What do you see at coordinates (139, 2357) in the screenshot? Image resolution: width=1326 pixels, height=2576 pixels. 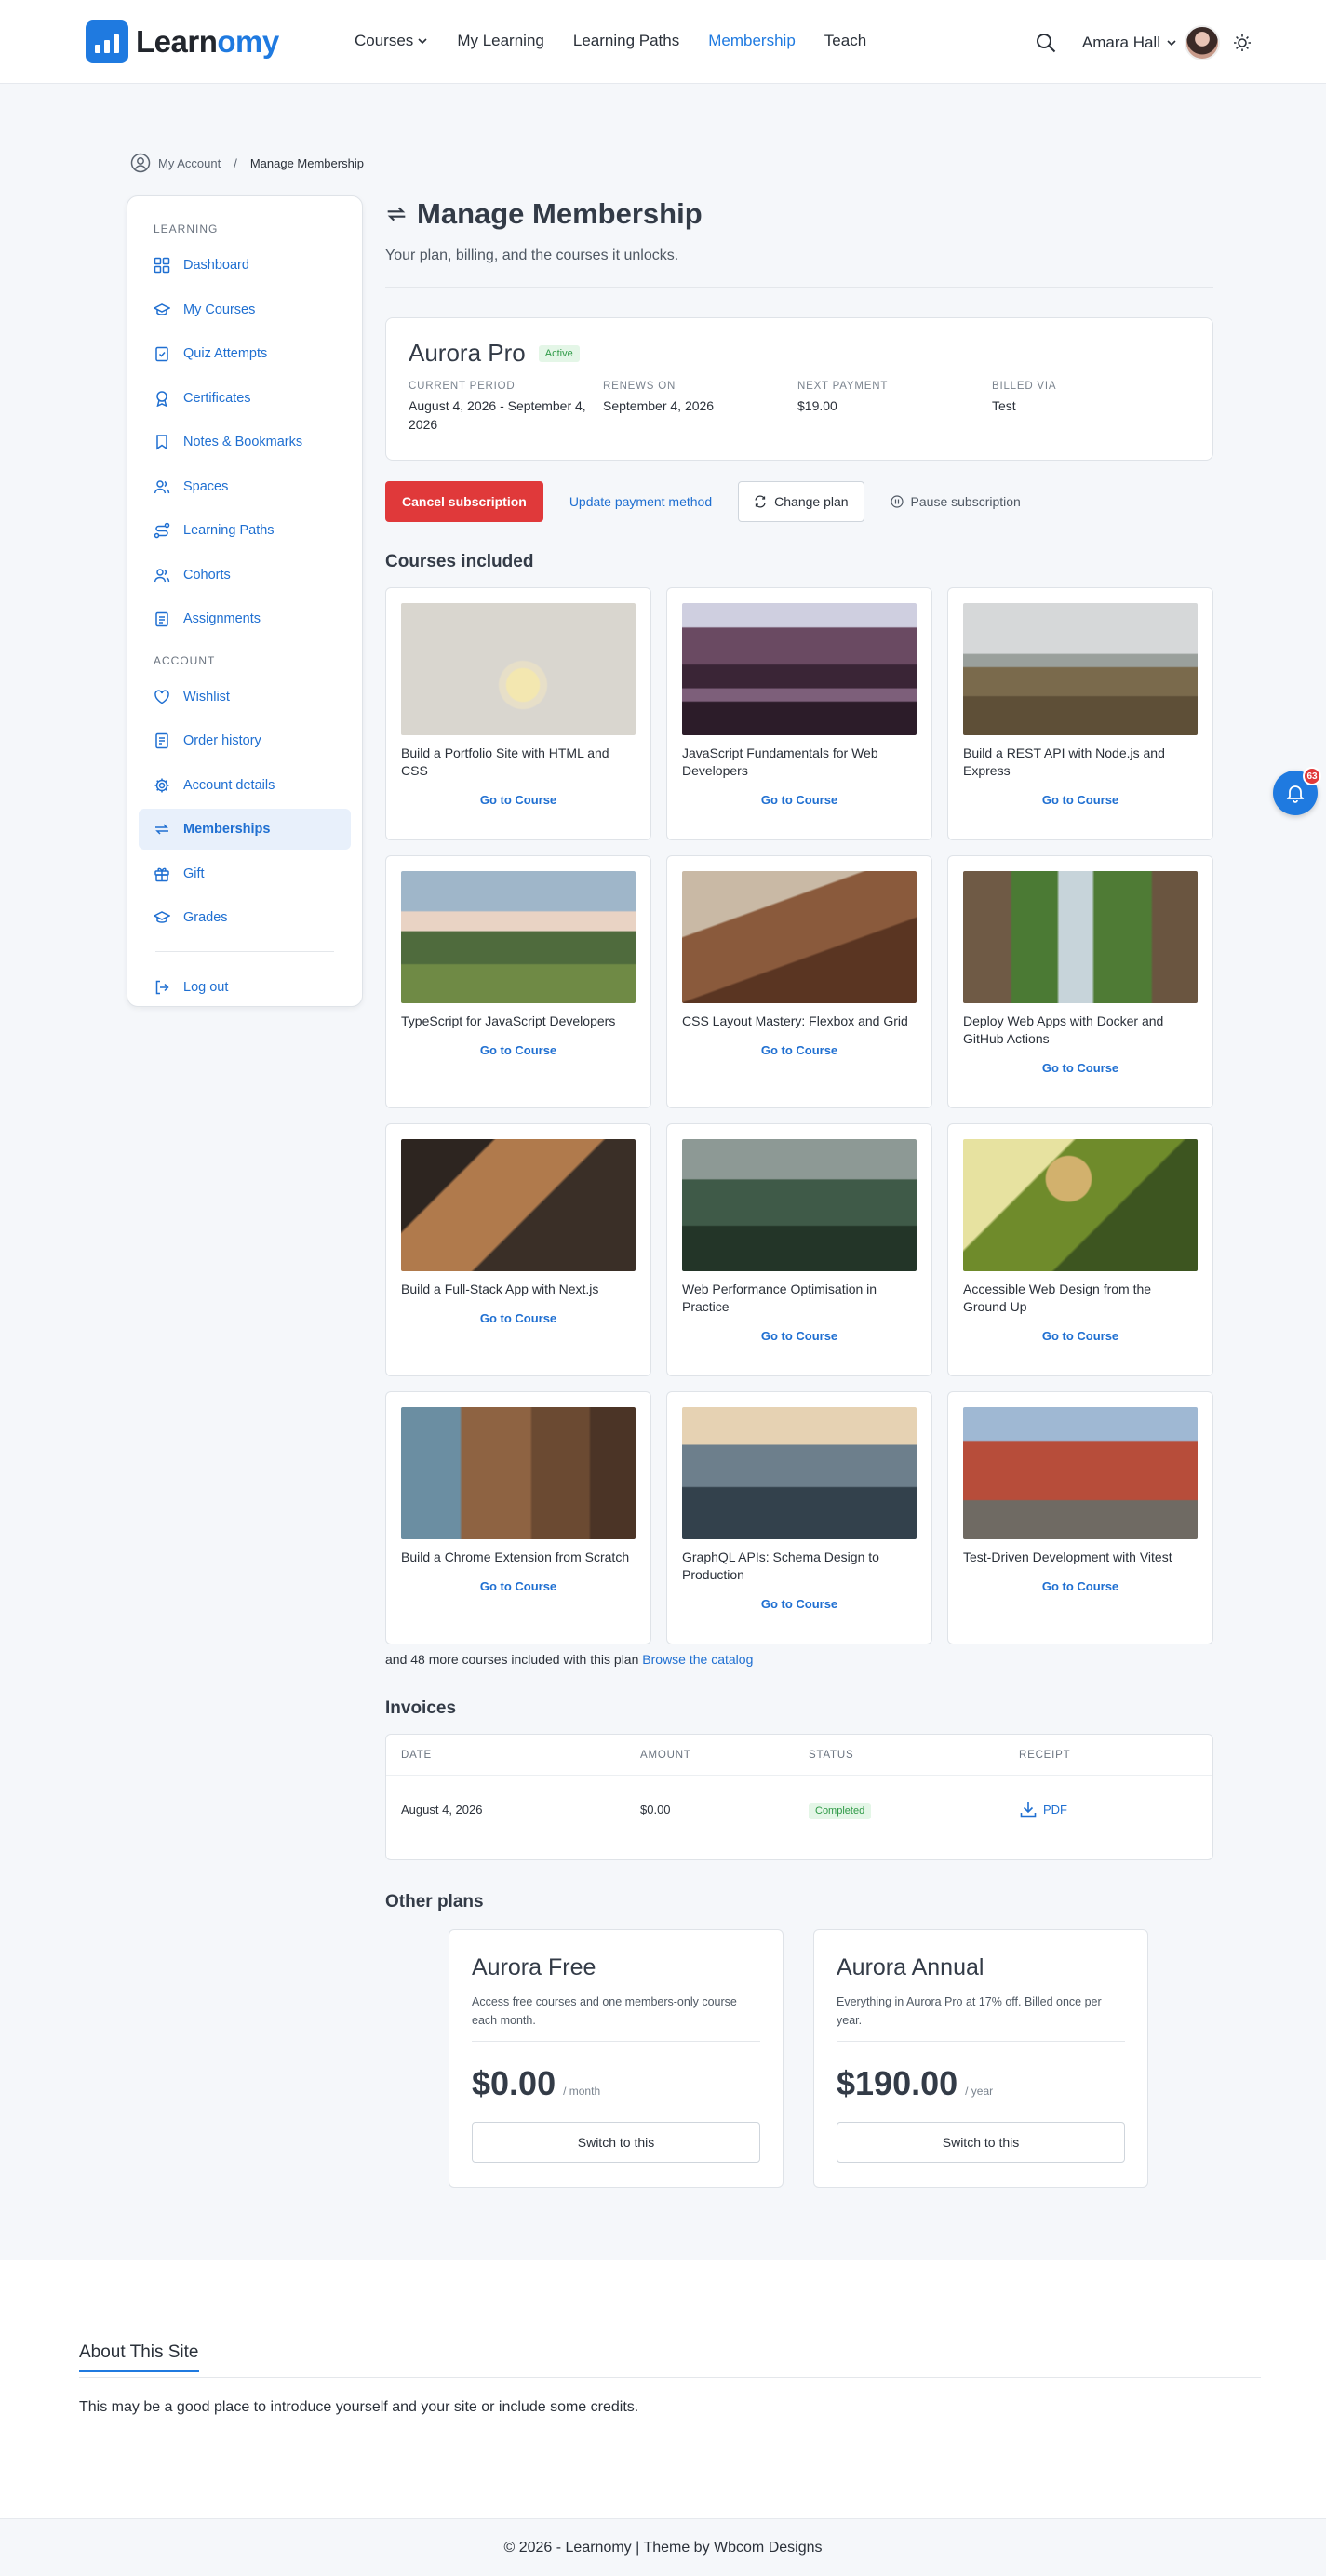 I see `about-title: About This Site` at bounding box center [139, 2357].